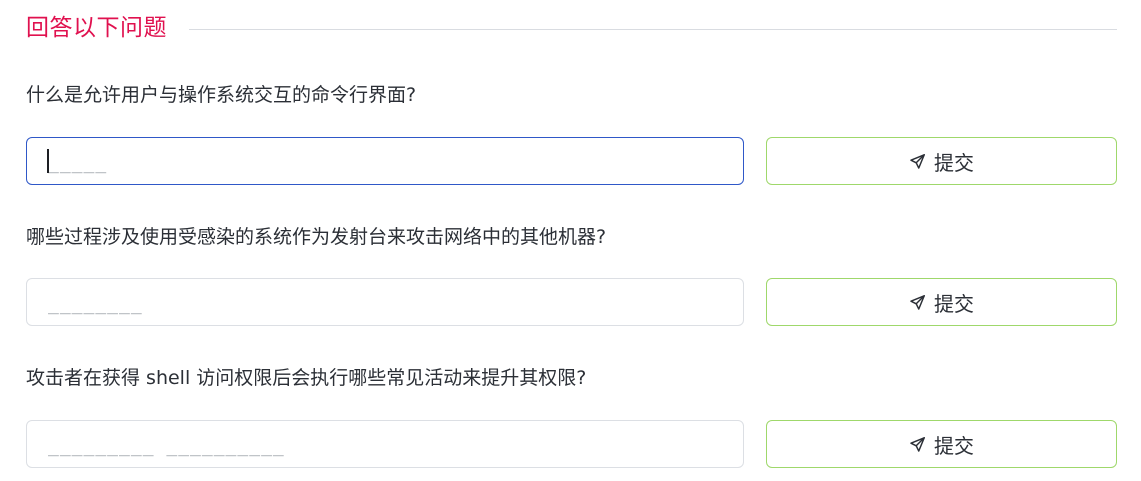  I want to click on submit-3-button: 提交, so click(941, 444).